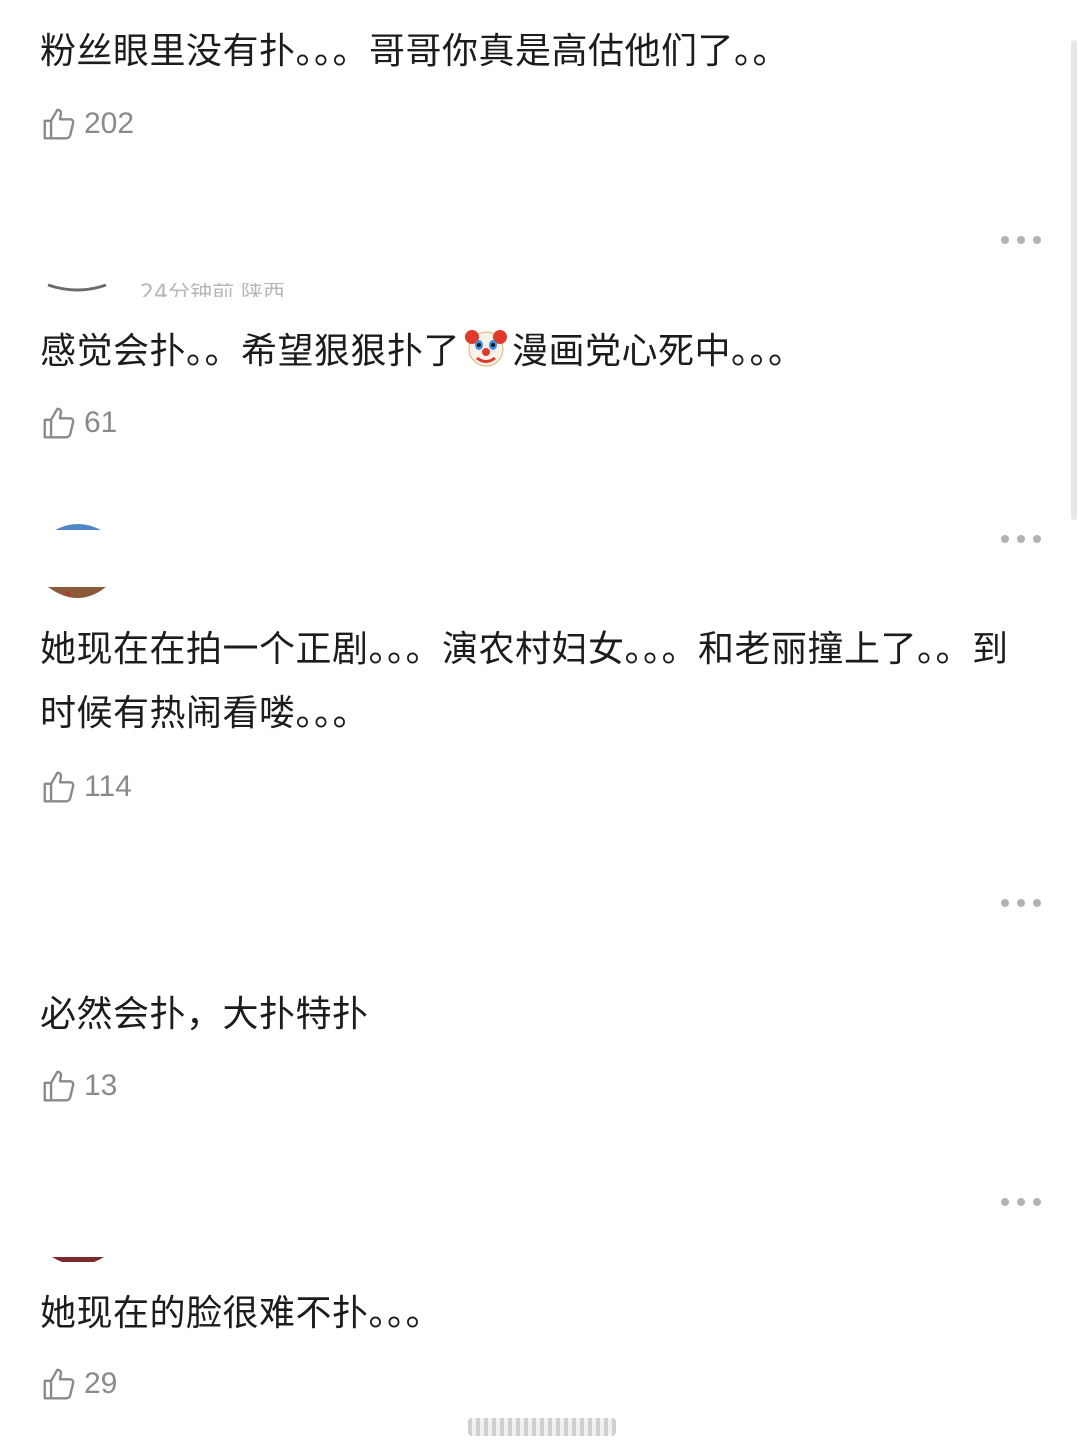  I want to click on like-count: 114, so click(108, 786).